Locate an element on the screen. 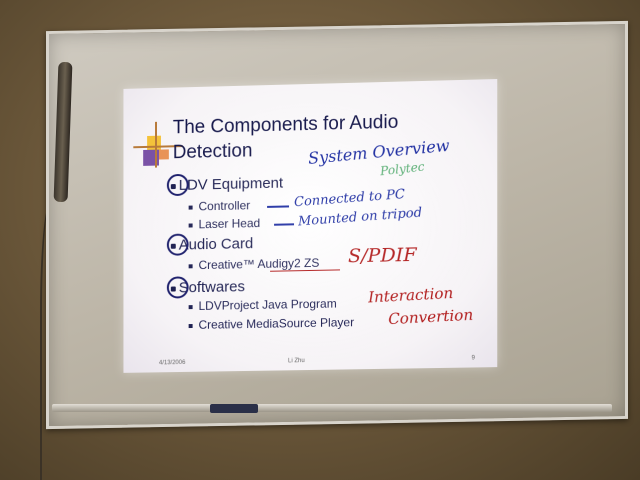 The width and height of the screenshot is (640, 480). list-item: Laser Head is located at coordinates (224, 223).